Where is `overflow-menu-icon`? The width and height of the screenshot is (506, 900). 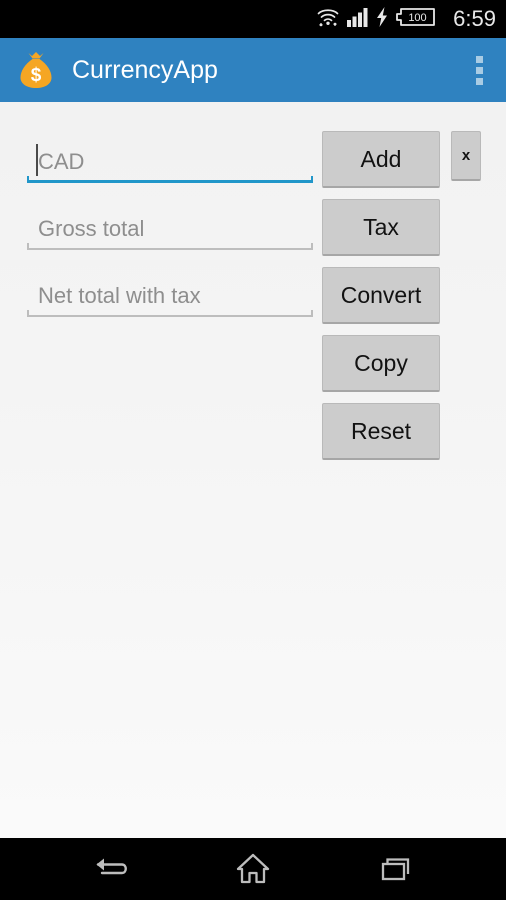
overflow-menu-icon is located at coordinates (479, 70).